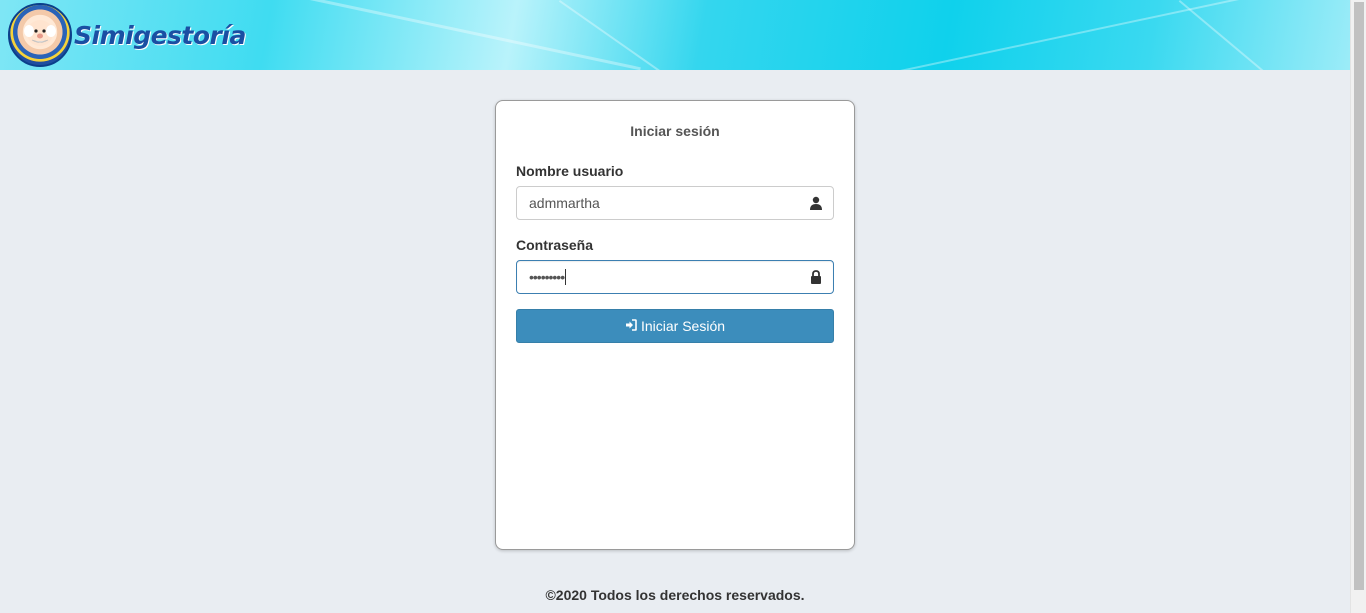 This screenshot has height=613, width=1366. I want to click on password-field: •••••••••, so click(675, 277).